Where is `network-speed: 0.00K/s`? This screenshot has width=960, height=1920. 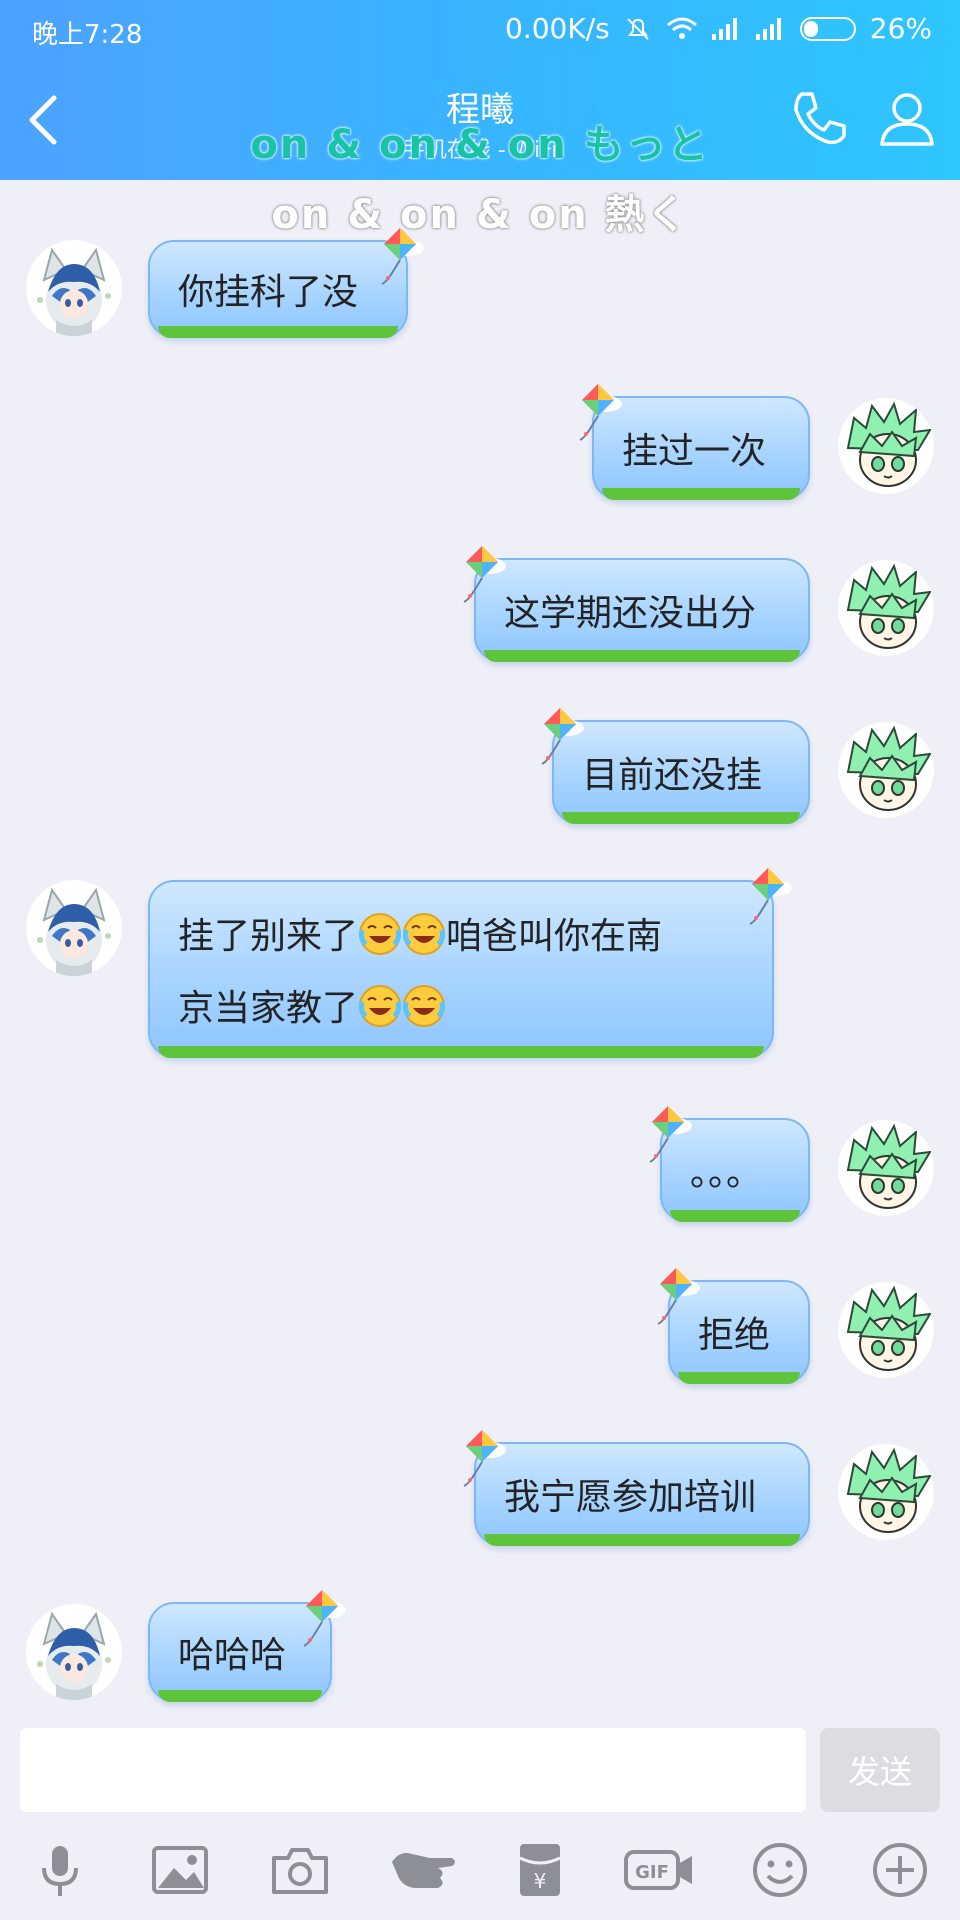
network-speed: 0.00K/s is located at coordinates (557, 28).